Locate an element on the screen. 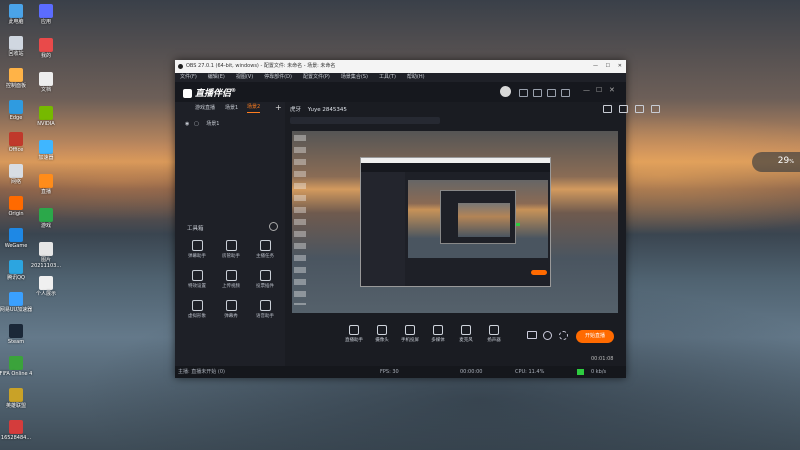  menu-item: 帮助(H) is located at coordinates (416, 77).